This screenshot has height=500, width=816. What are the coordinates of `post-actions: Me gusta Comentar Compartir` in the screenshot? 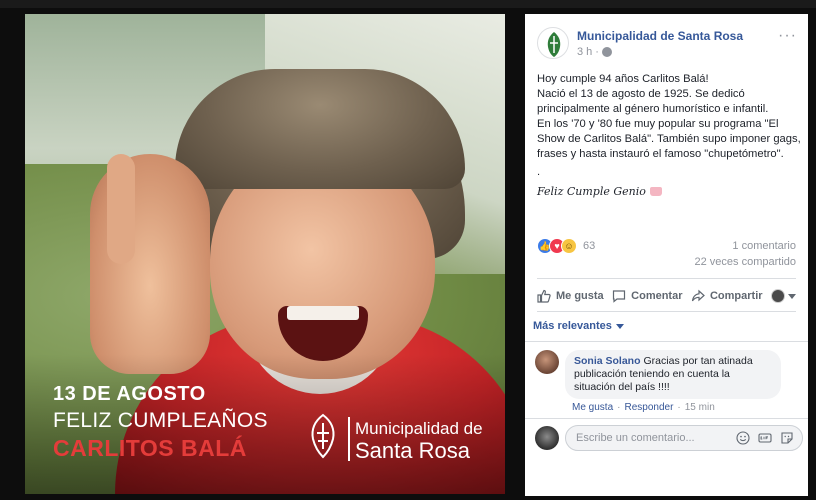 It's located at (666, 296).